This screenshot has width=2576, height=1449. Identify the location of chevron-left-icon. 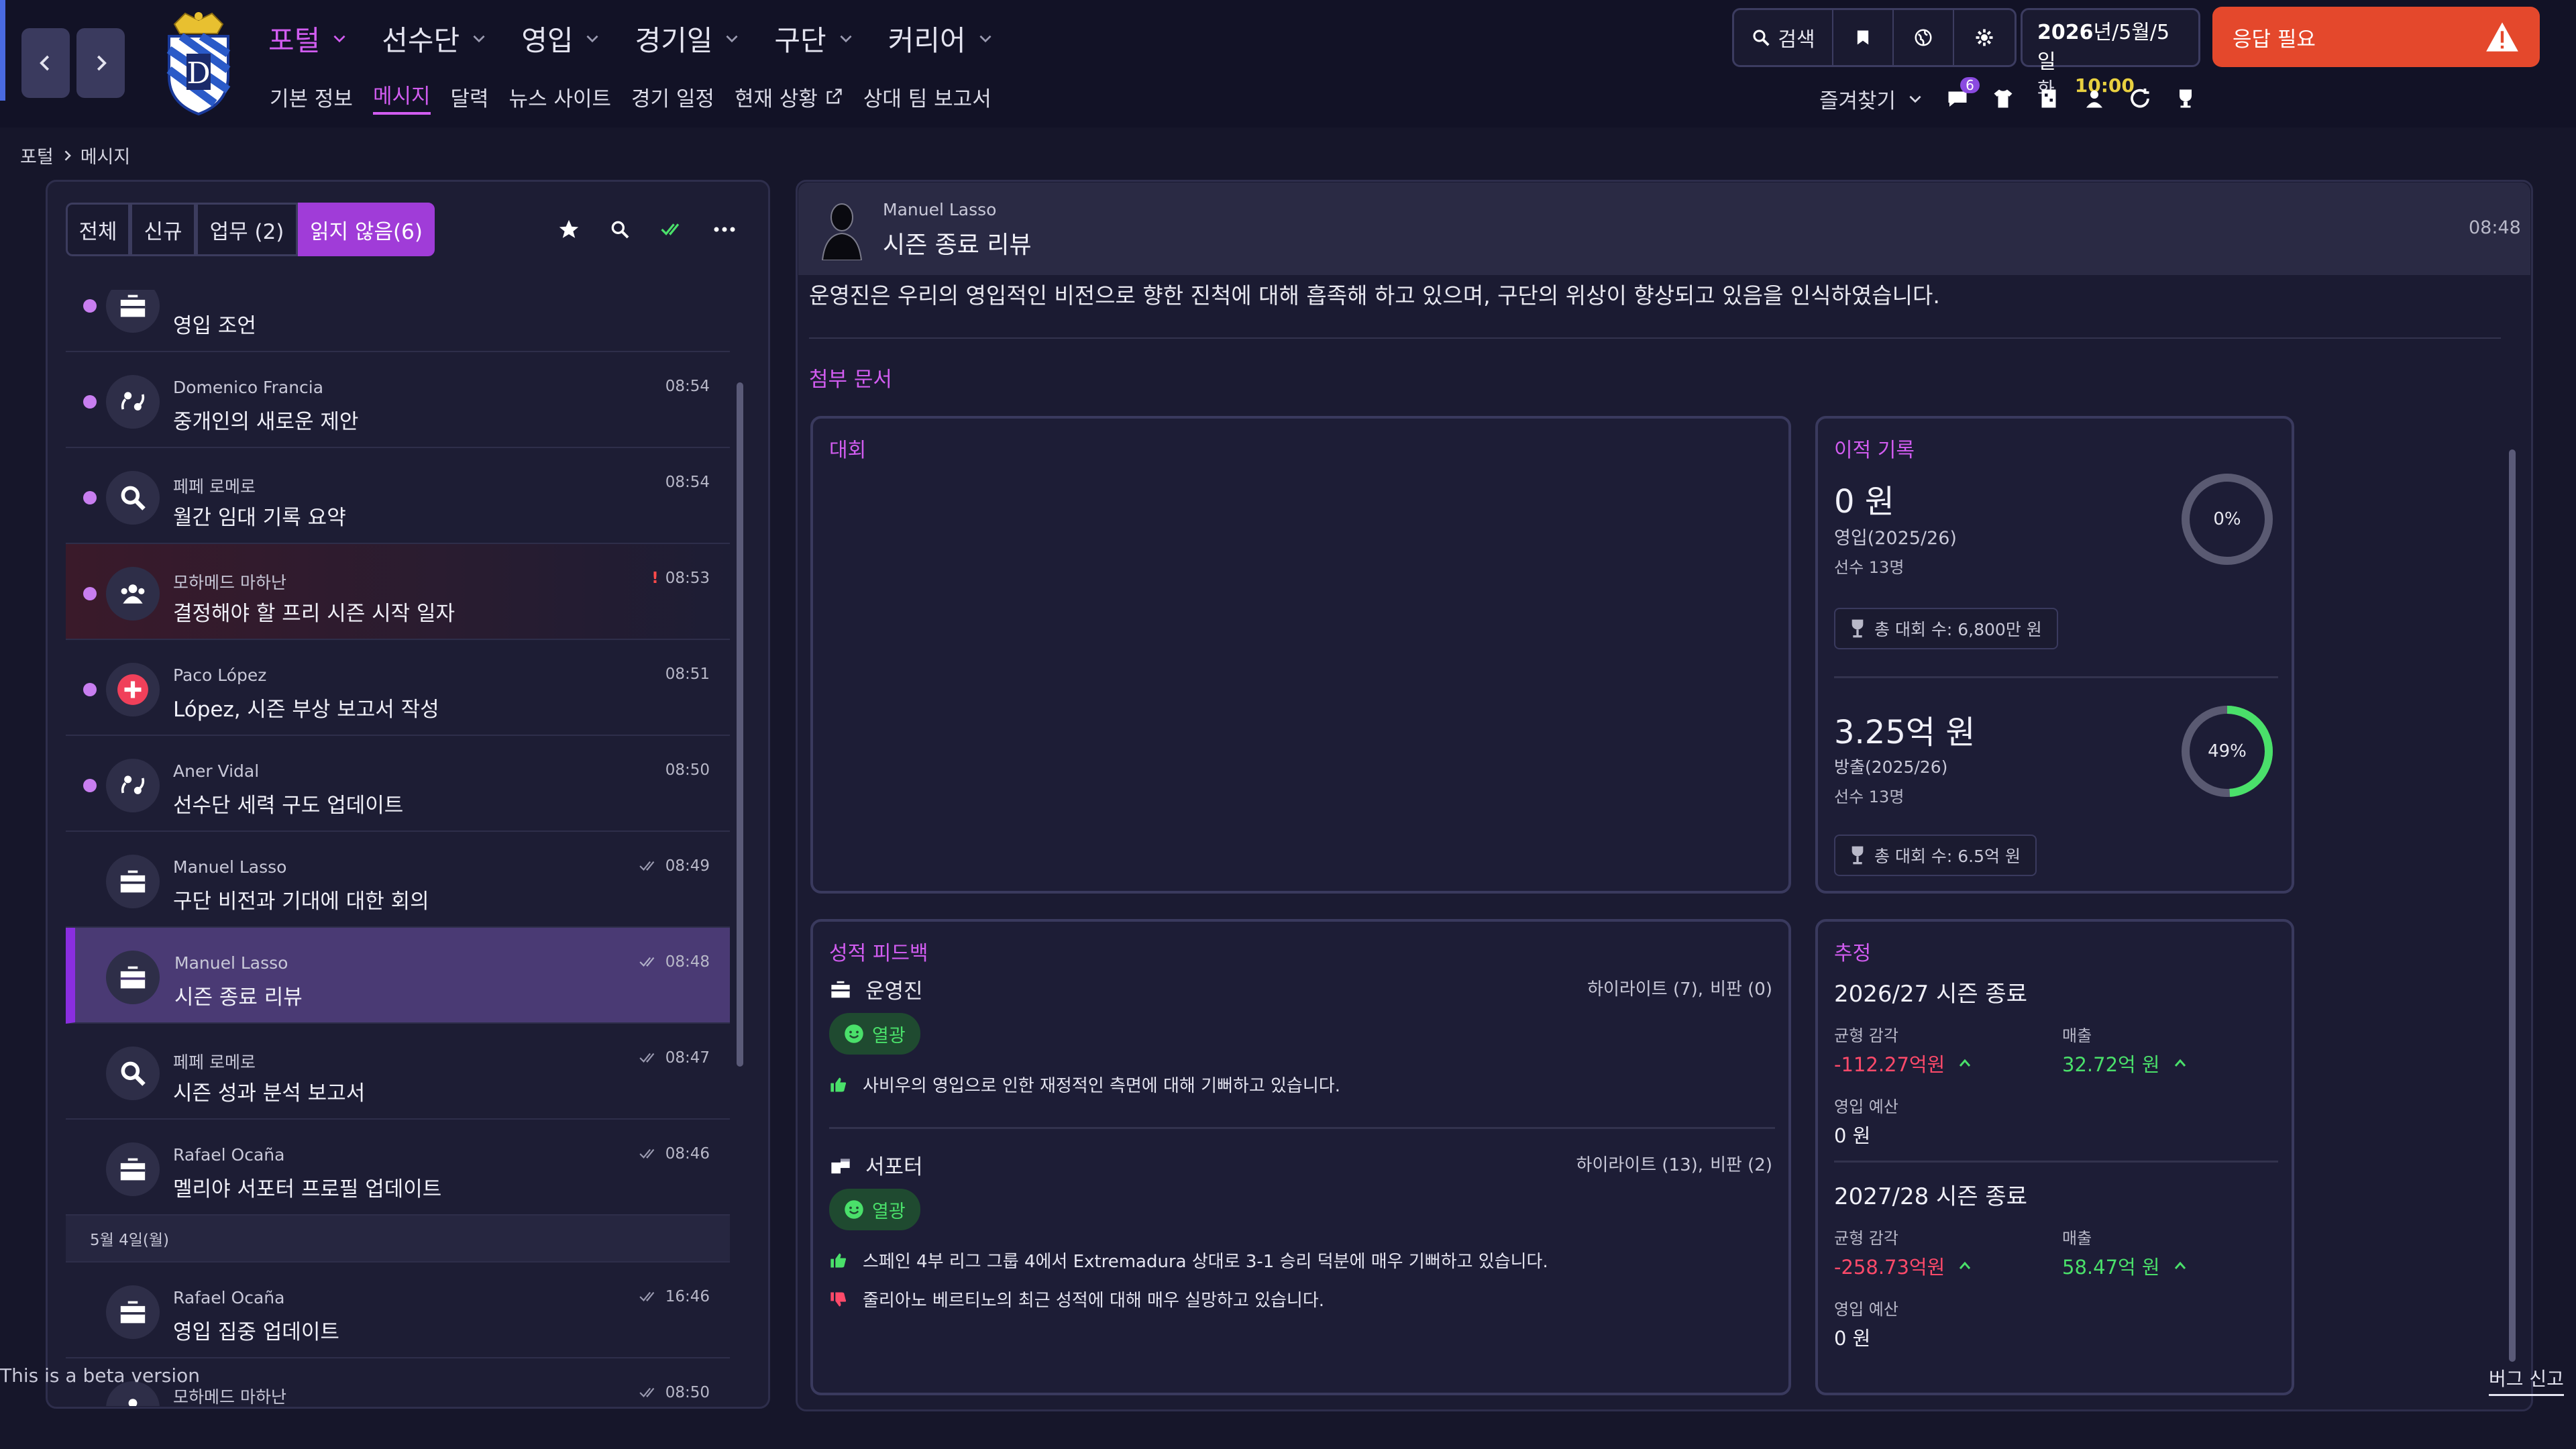
(45, 63).